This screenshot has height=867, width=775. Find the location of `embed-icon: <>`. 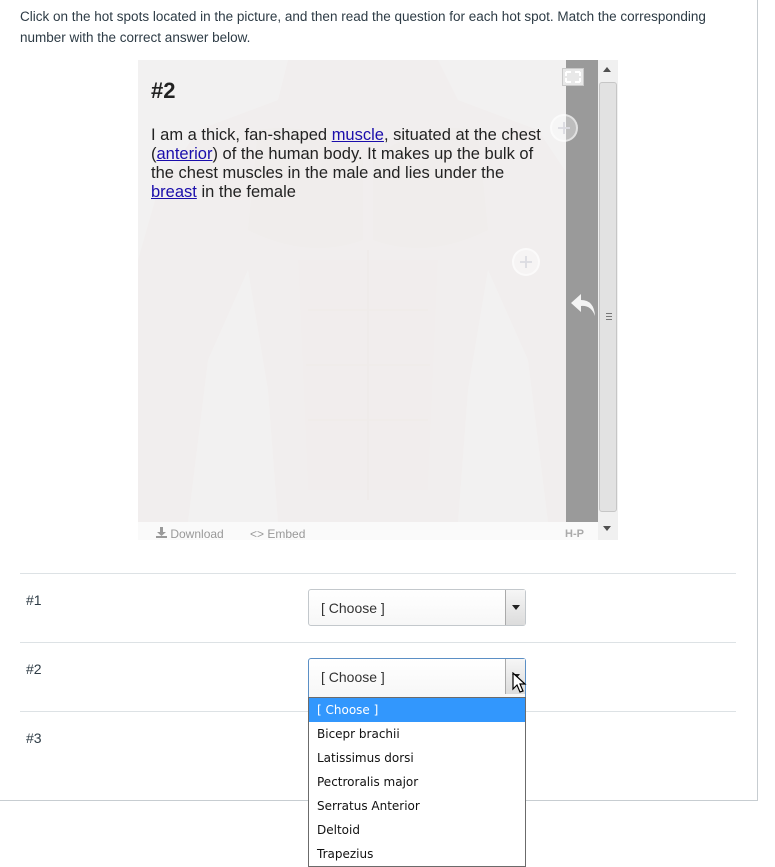

embed-icon: <> is located at coordinates (257, 533).